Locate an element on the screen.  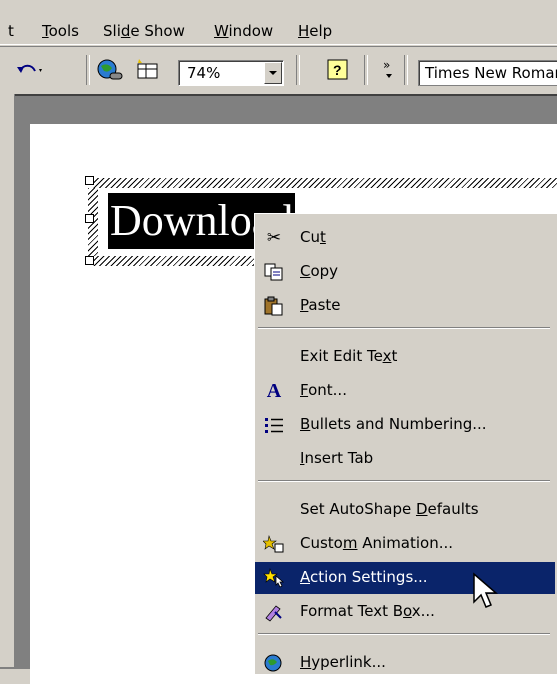
menu-window: Window is located at coordinates (243, 31).